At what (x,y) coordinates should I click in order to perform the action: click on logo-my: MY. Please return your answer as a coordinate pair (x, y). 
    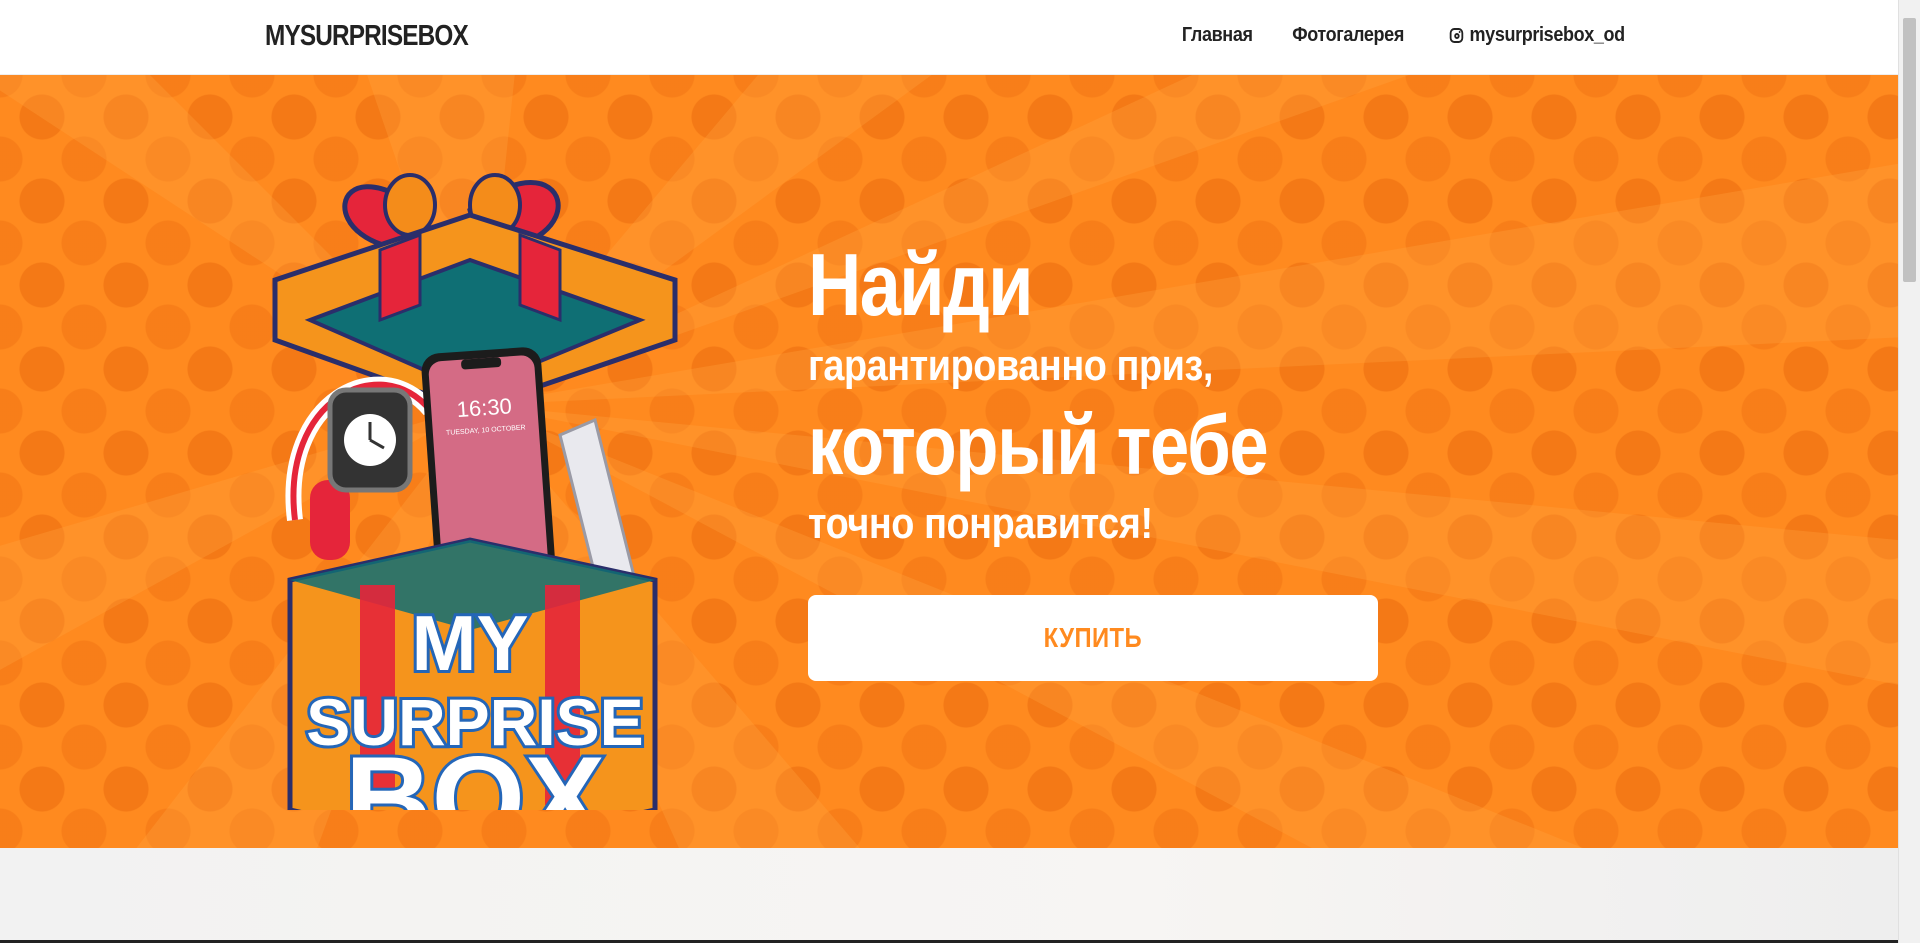
    Looking at the image, I should click on (470, 643).